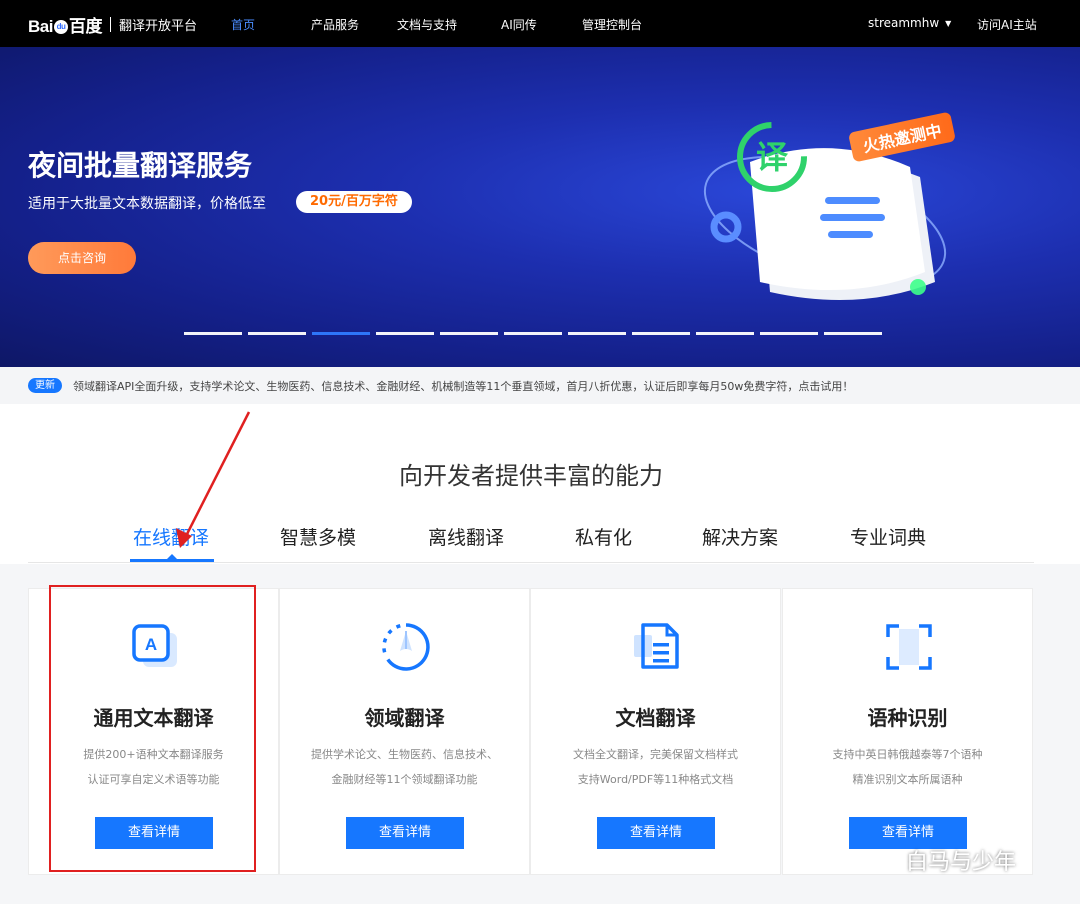 This screenshot has width=1080, height=904. Describe the element at coordinates (172, 560) in the screenshot. I see `active-tab-underline` at that location.